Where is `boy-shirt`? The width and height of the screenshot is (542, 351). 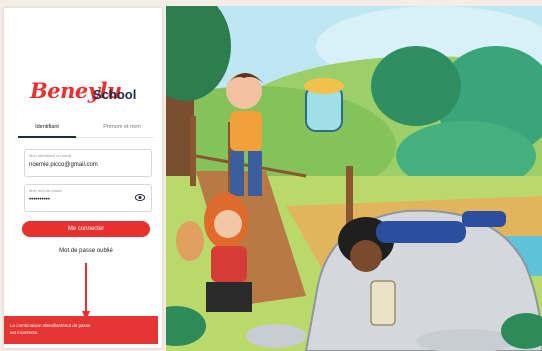 boy-shirt is located at coordinates (246, 131).